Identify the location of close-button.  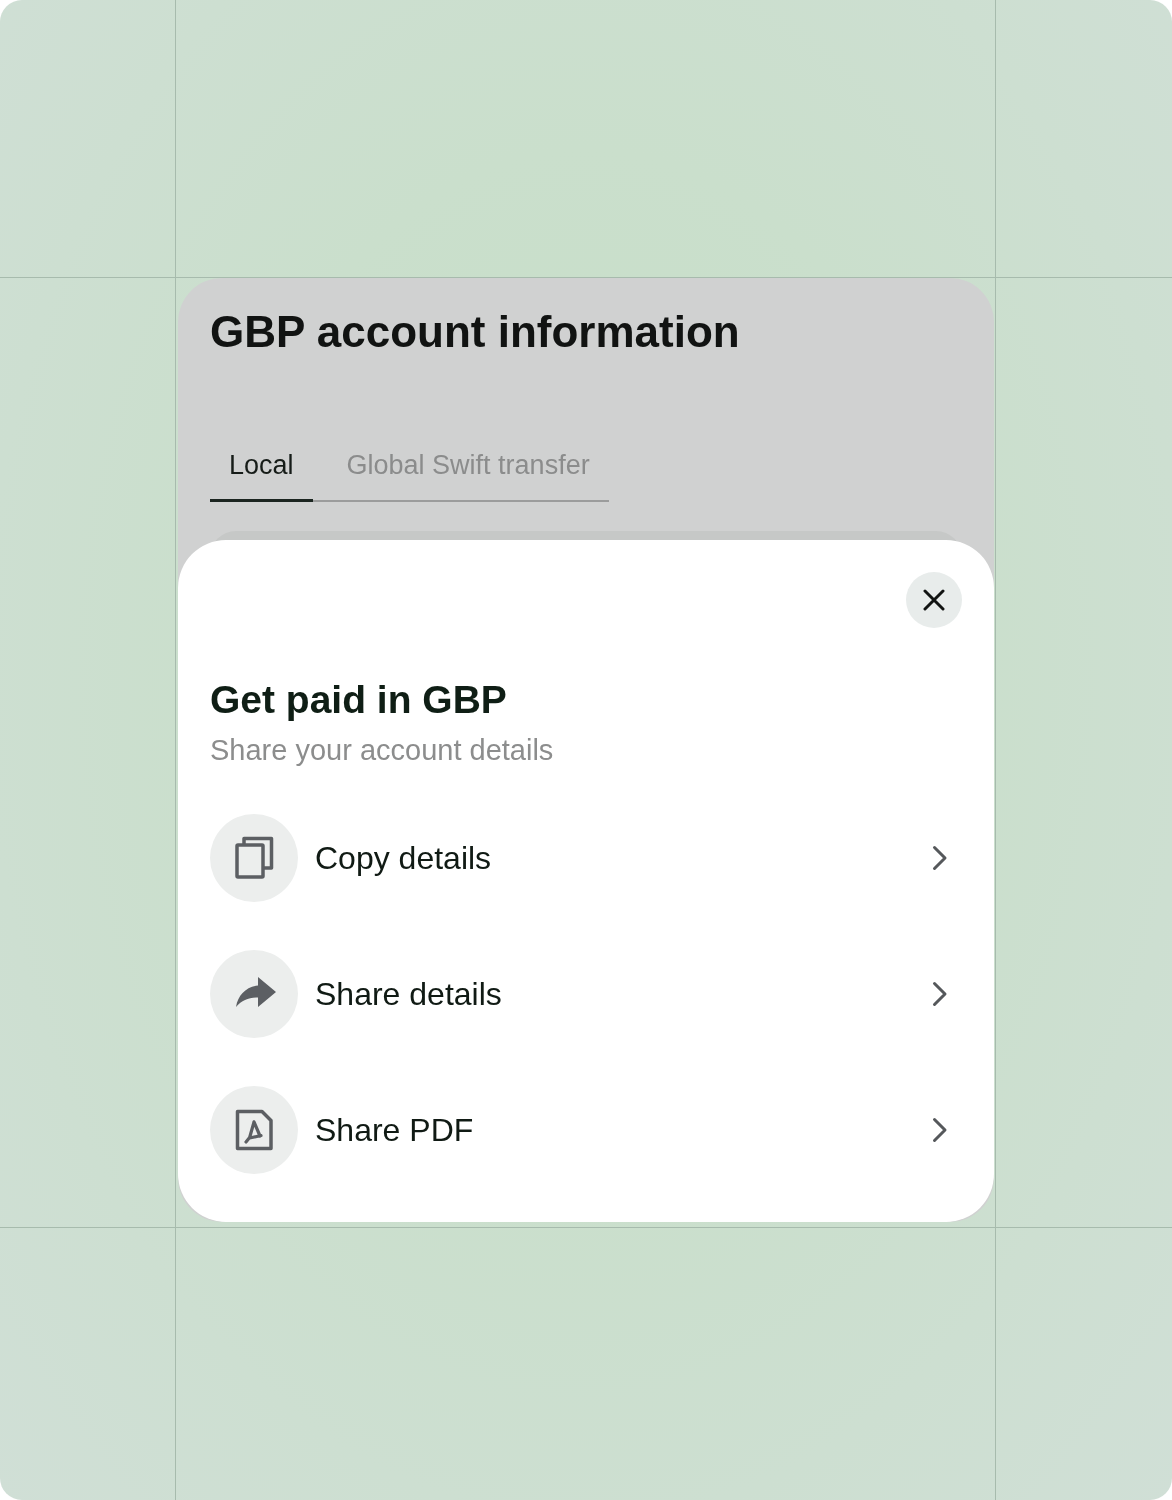
(934, 600).